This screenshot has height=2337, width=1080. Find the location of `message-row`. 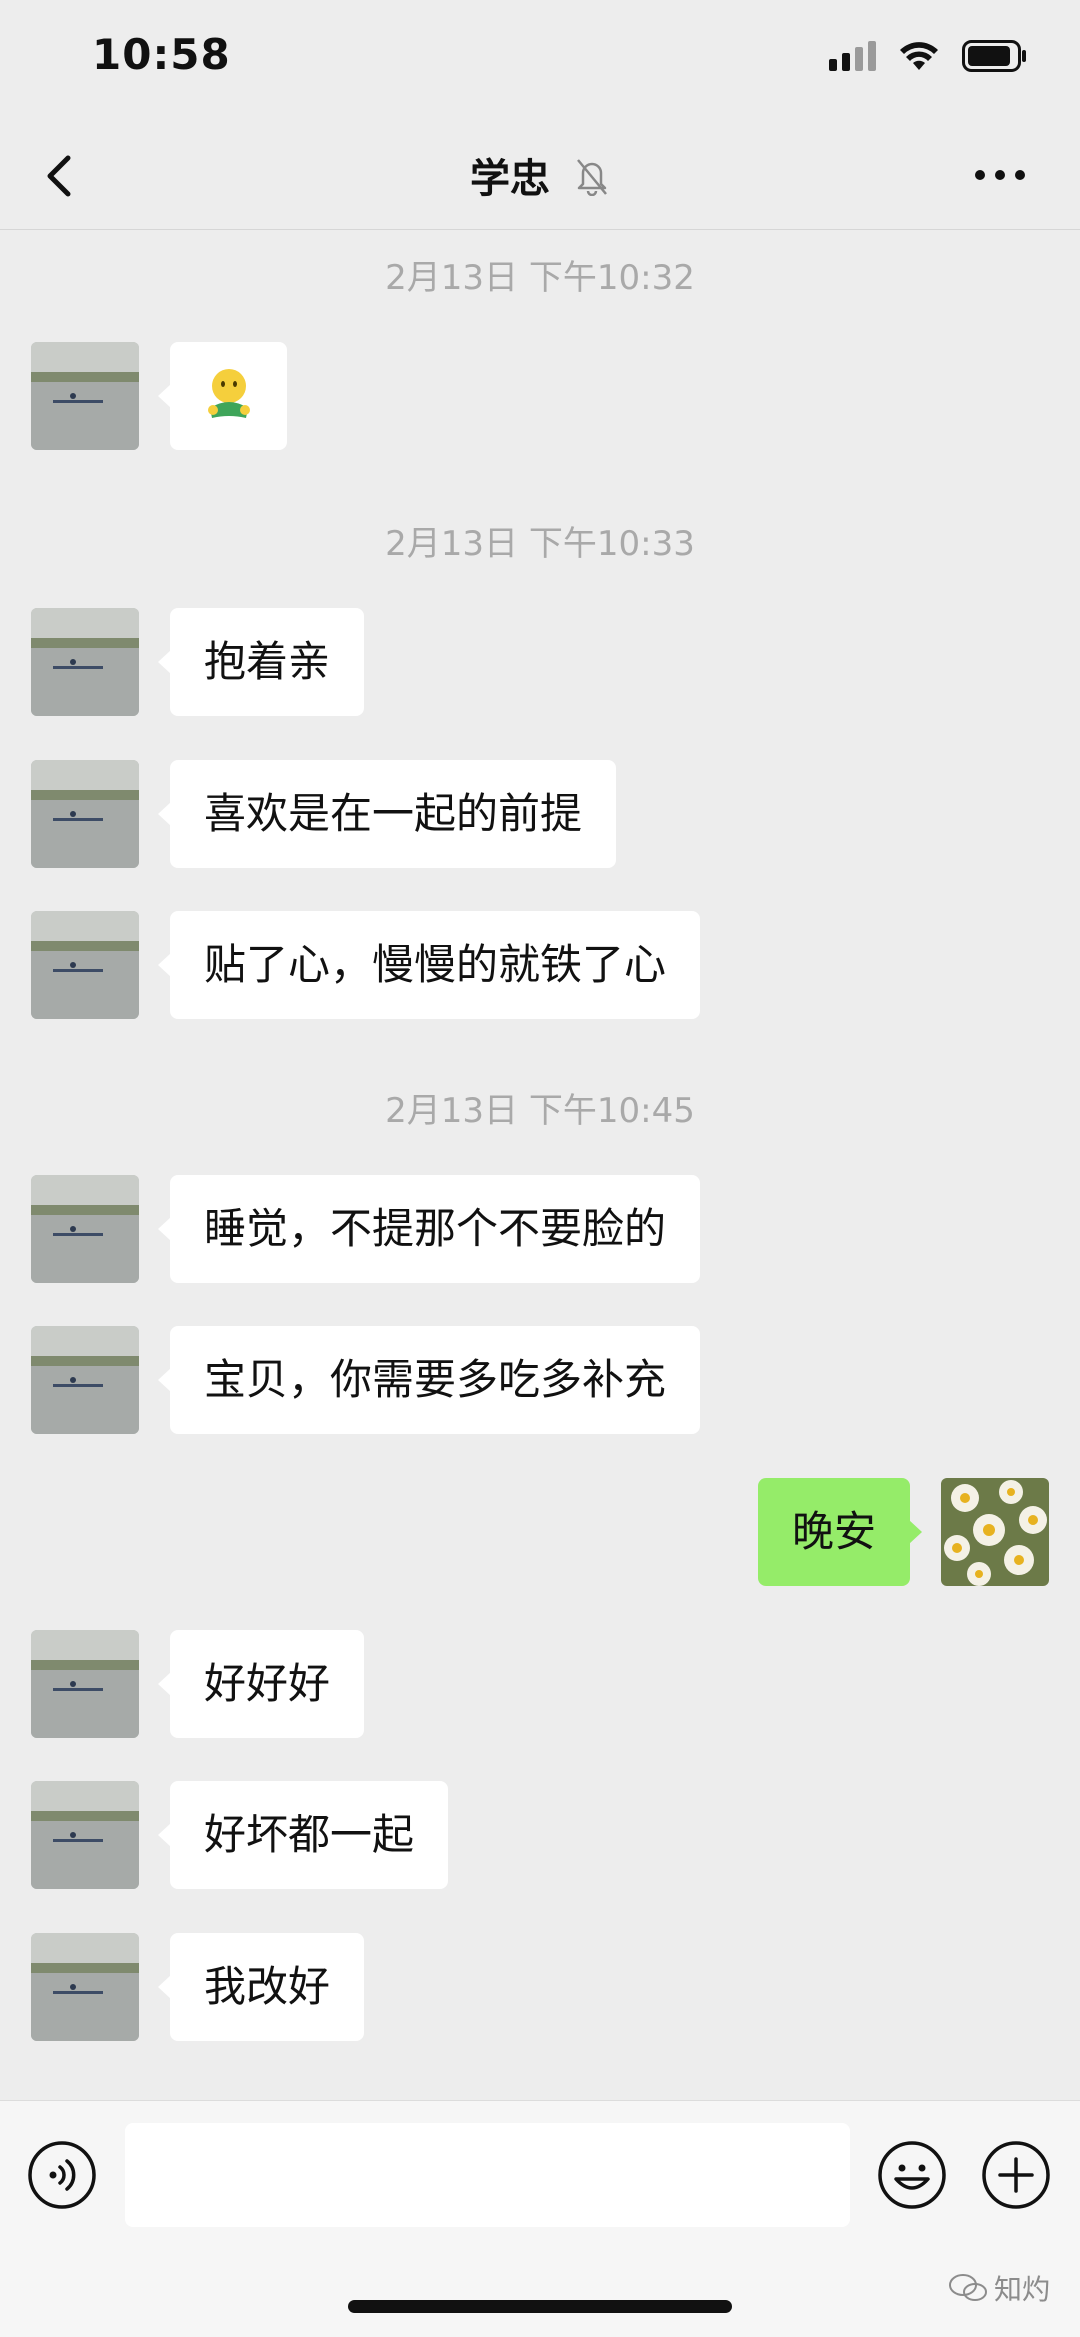

message-row is located at coordinates (540, 396).